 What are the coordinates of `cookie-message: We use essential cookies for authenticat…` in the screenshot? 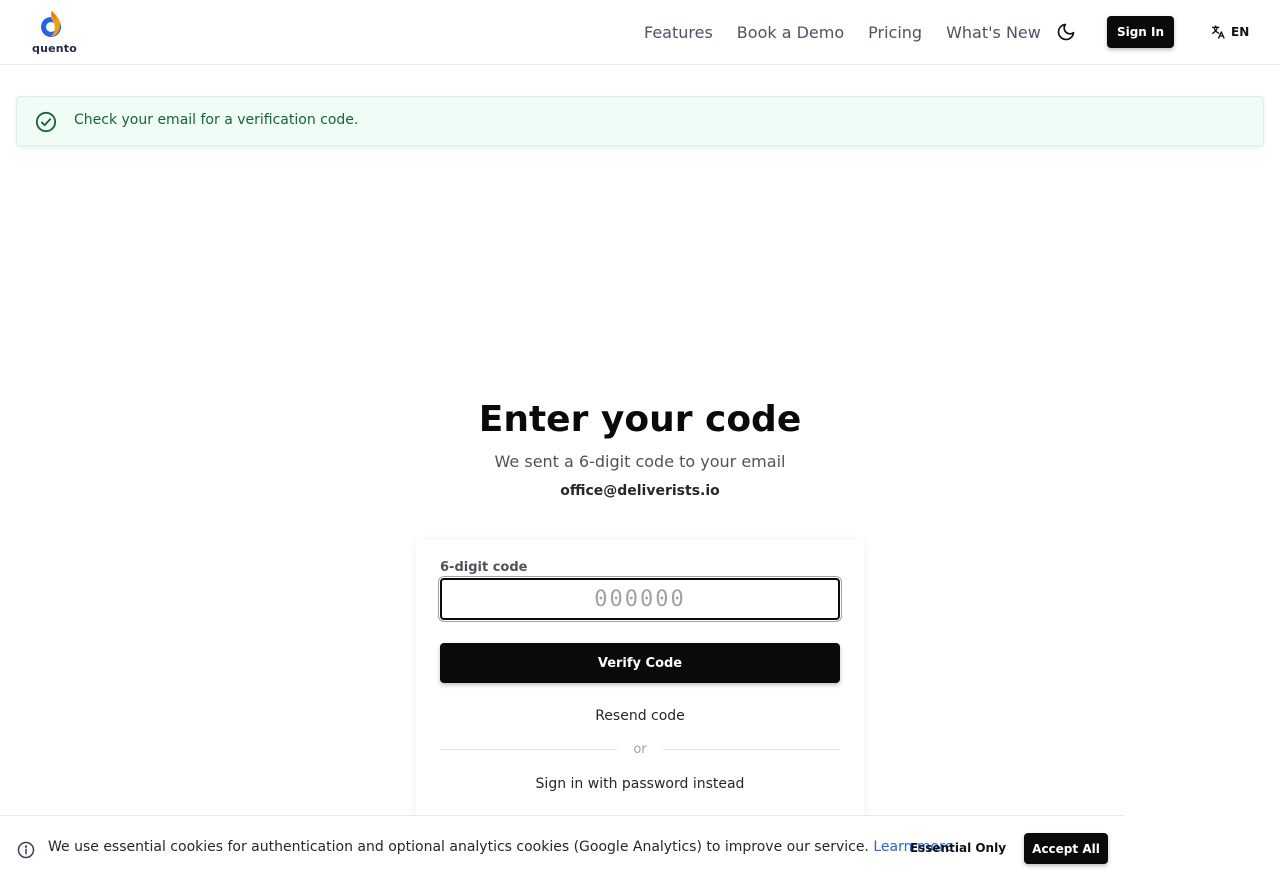 It's located at (500, 847).